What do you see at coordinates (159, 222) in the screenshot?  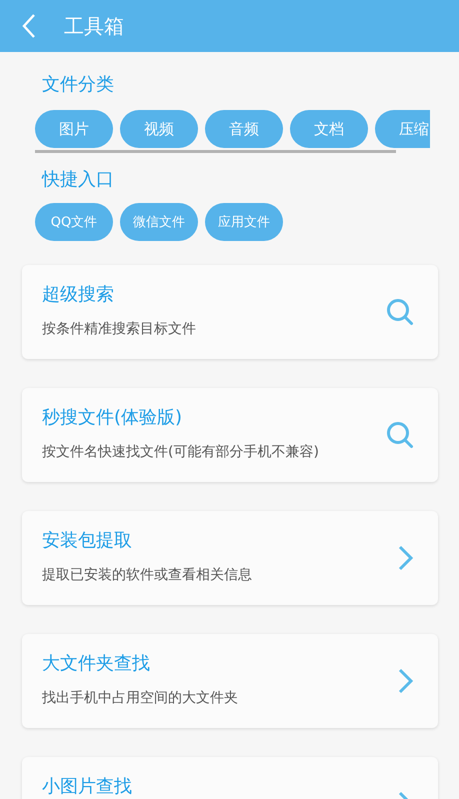 I see `shortcut-chip: 微信文件` at bounding box center [159, 222].